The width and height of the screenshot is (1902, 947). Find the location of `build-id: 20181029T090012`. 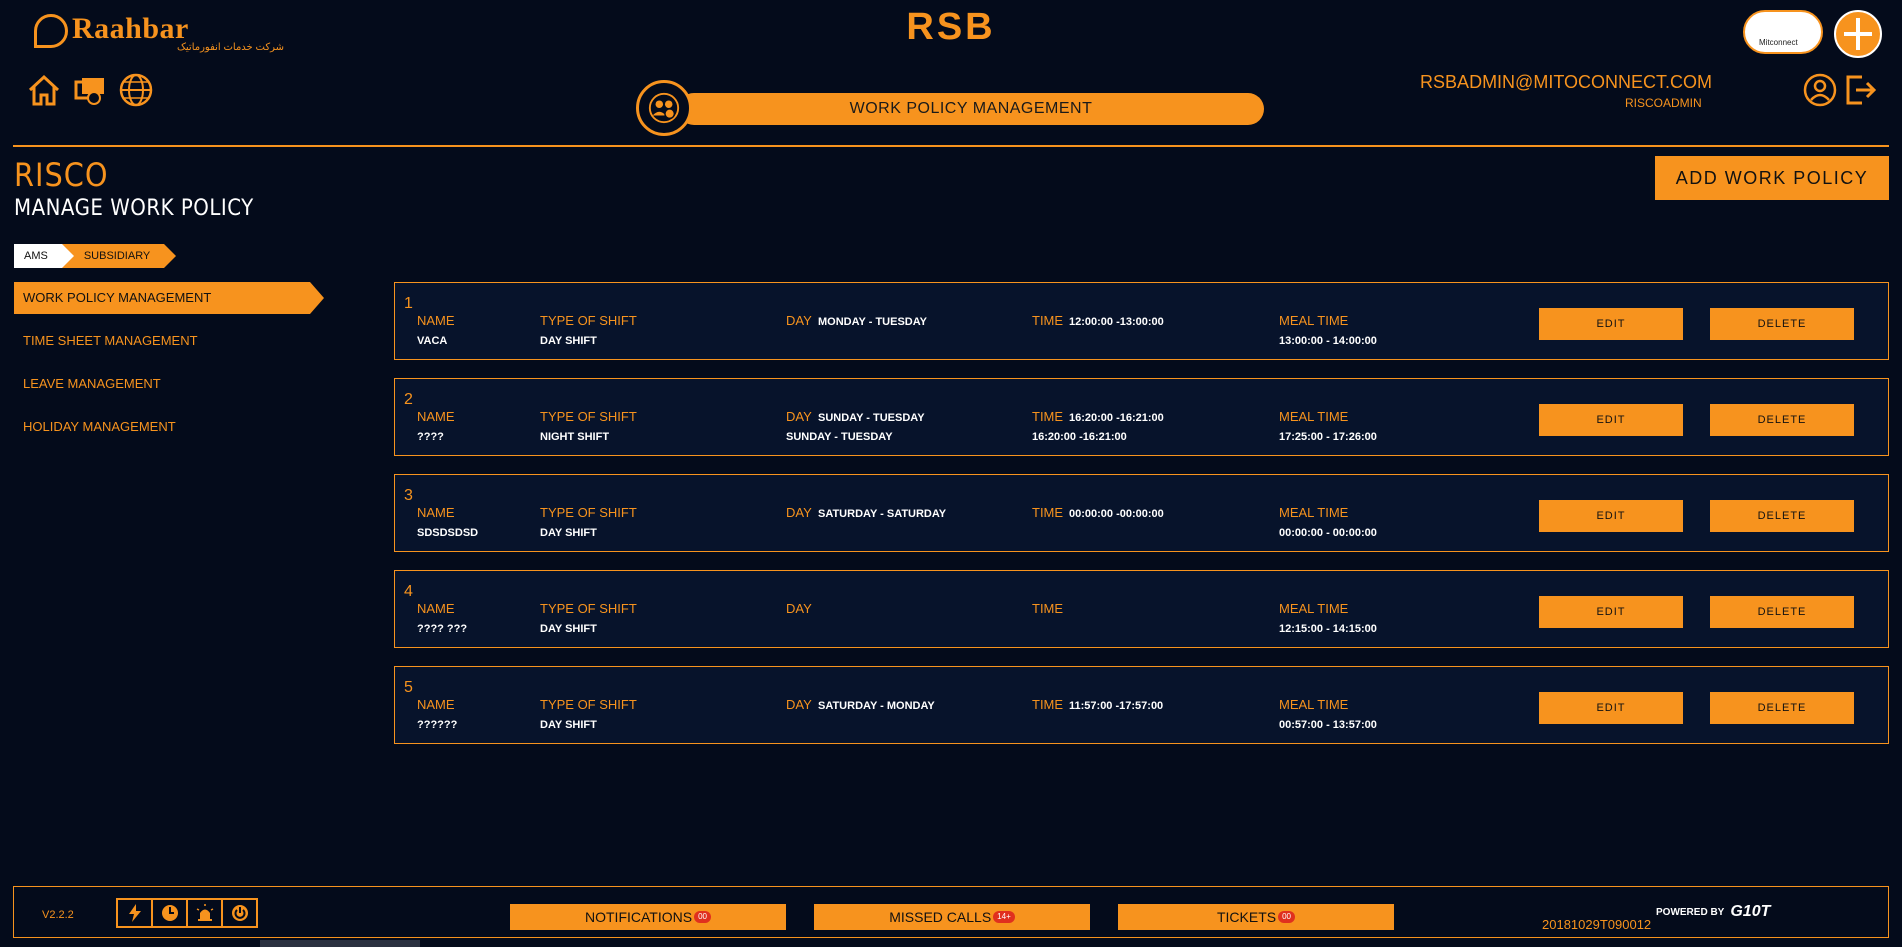

build-id: 20181029T090012 is located at coordinates (1597, 924).